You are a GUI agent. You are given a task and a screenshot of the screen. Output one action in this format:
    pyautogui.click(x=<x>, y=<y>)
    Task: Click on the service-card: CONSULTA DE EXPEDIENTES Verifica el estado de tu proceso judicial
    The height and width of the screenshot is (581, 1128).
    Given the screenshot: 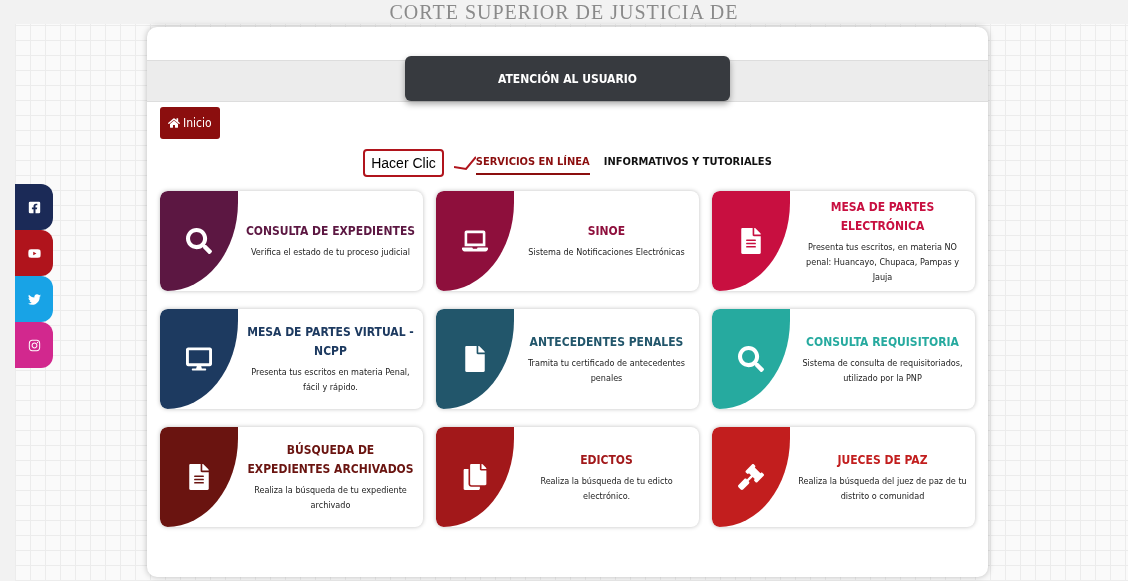 What is the action you would take?
    pyautogui.click(x=291, y=241)
    